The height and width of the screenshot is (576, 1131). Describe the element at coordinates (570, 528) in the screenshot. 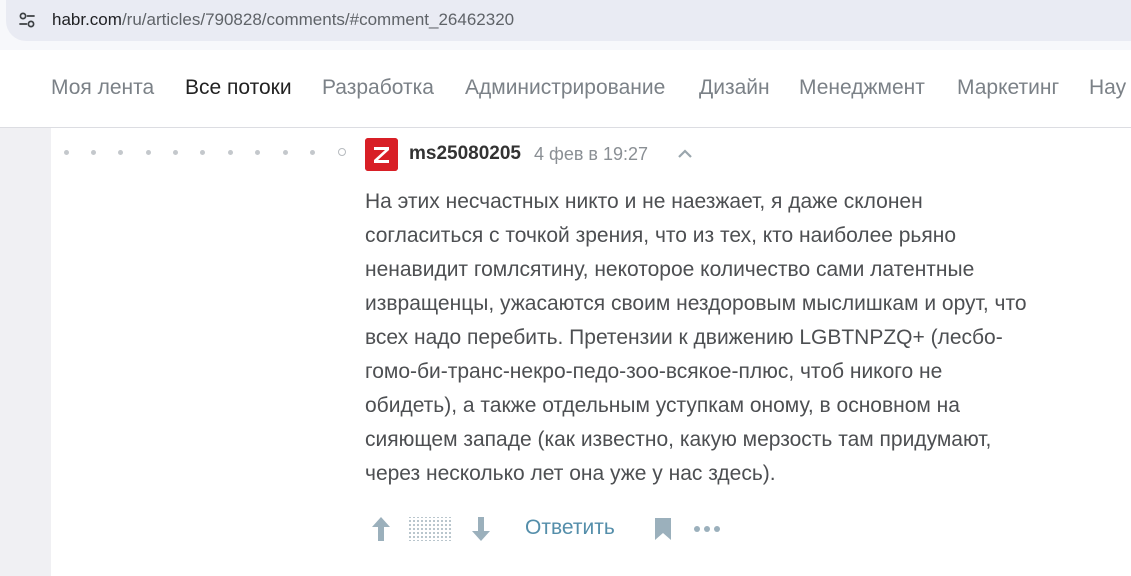

I see `reply-button: Ответить` at that location.